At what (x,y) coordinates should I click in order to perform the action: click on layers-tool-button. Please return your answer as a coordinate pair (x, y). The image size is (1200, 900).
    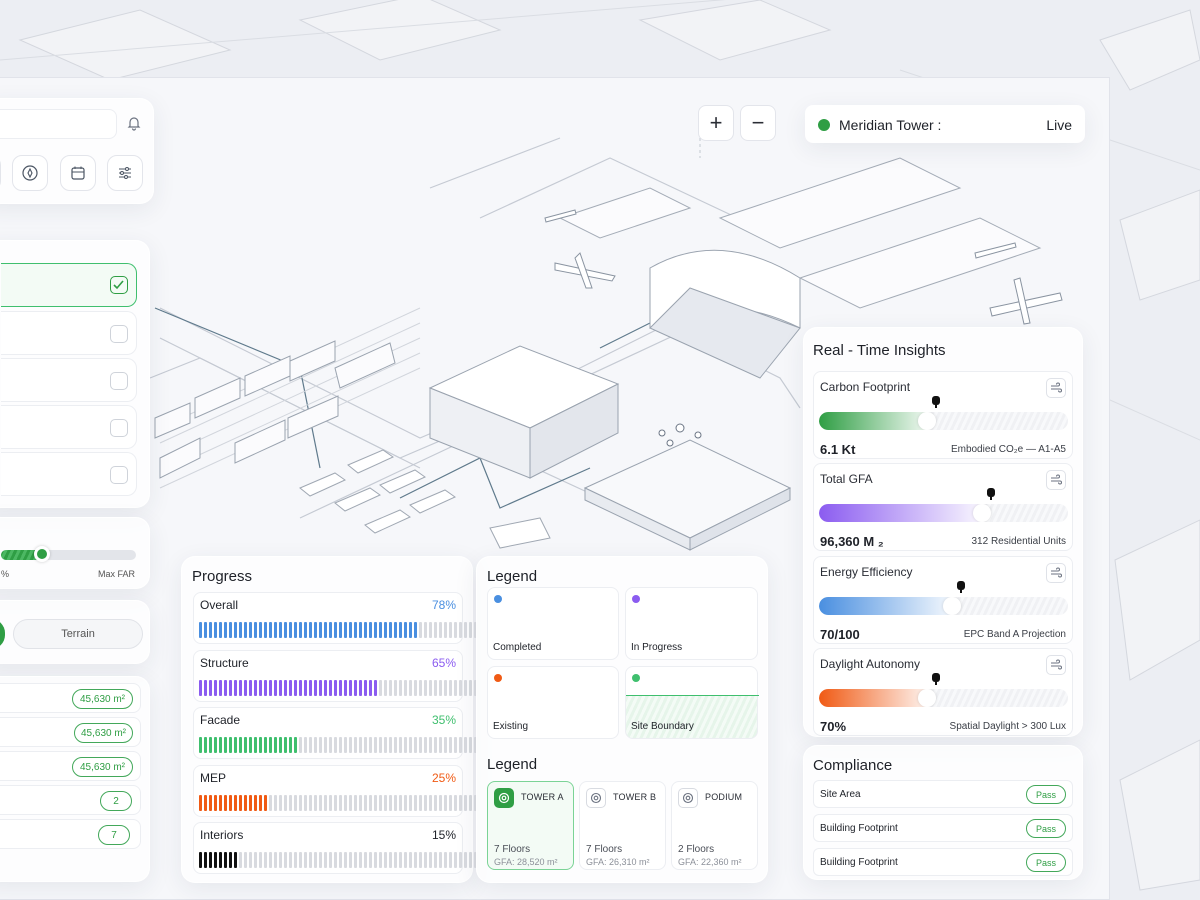
    Looking at the image, I should click on (0, 173).